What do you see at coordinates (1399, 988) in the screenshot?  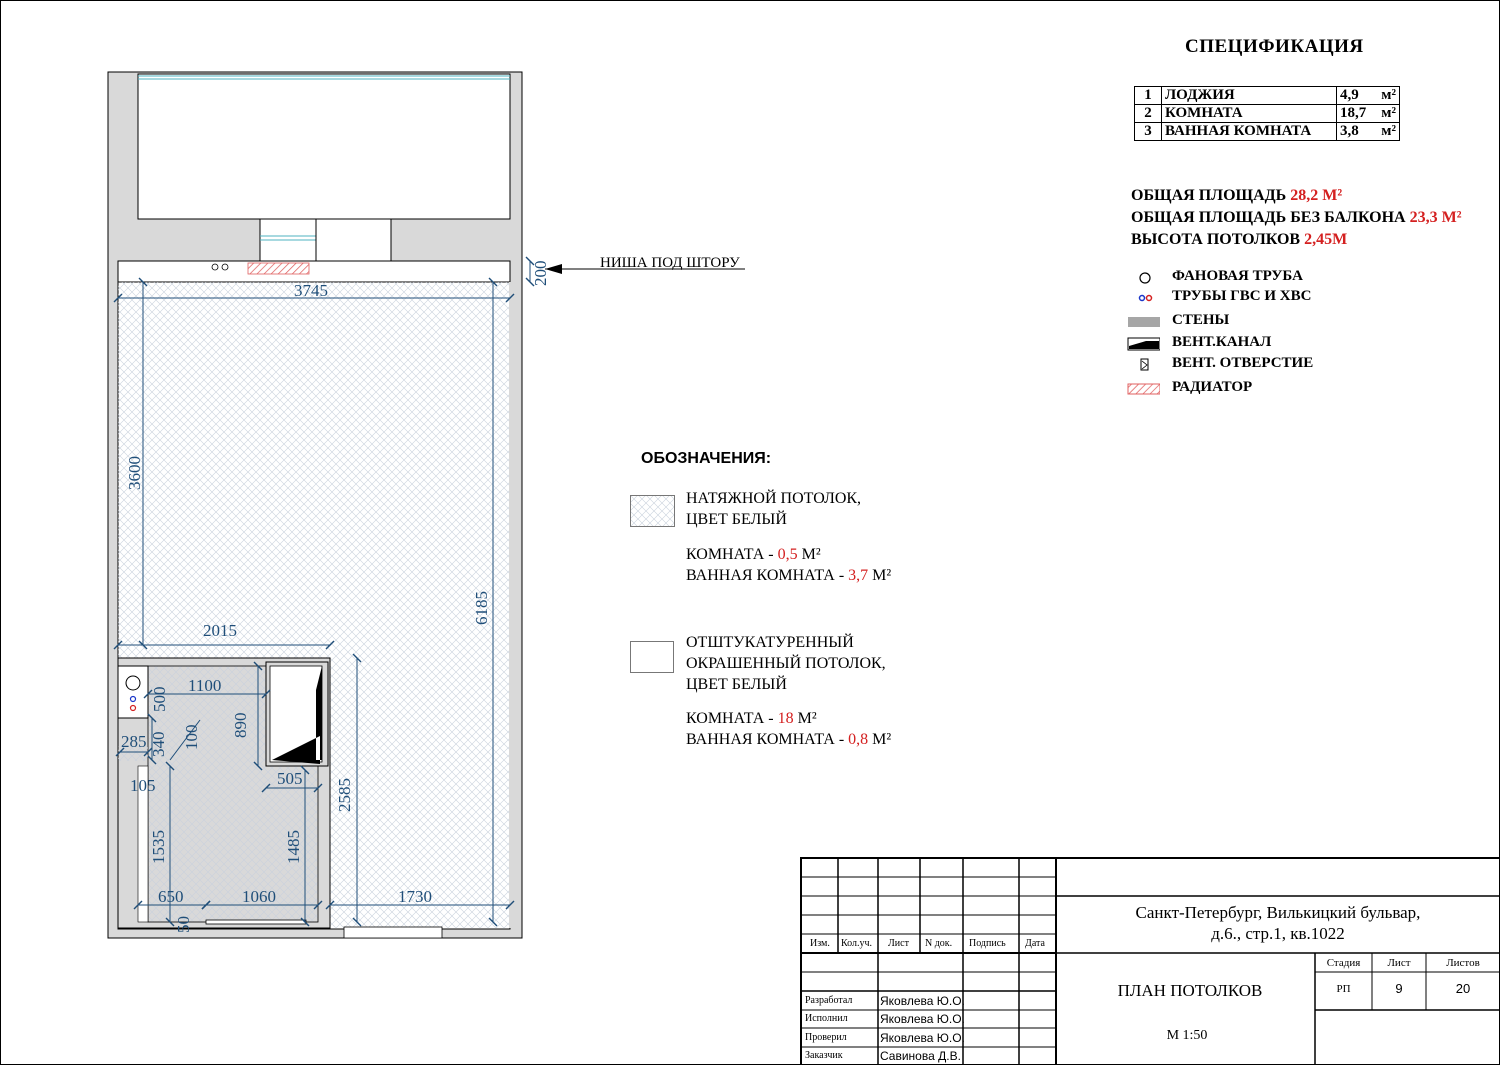 I see `sheet-value: 9` at bounding box center [1399, 988].